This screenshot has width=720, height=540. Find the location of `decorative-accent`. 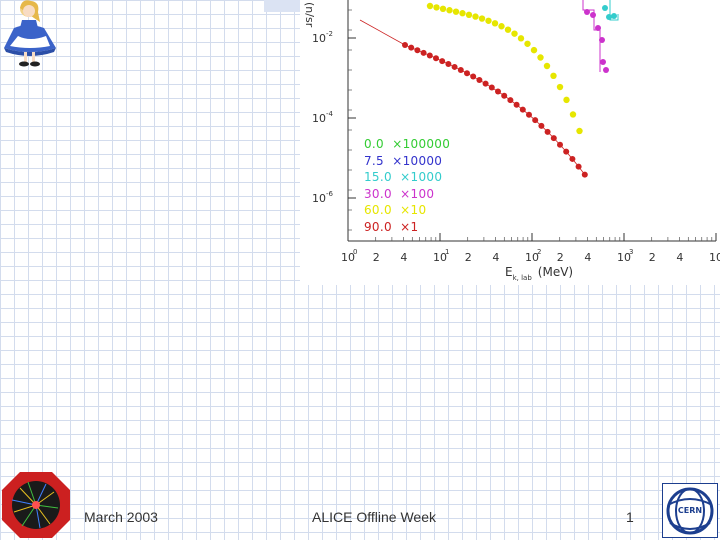

decorative-accent is located at coordinates (284, 6).